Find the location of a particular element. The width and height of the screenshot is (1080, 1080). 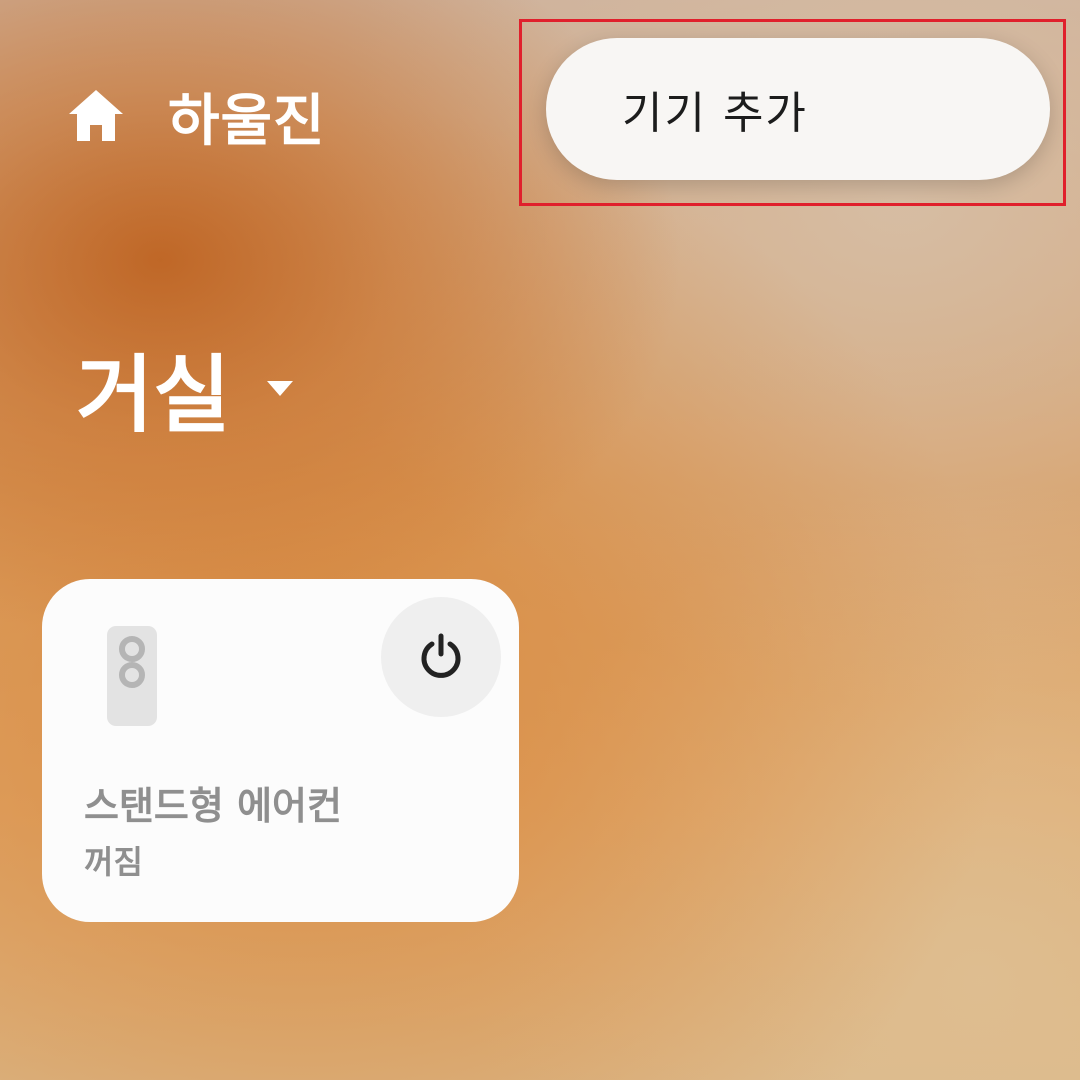

room-title: 거실 is located at coordinates (153, 394).